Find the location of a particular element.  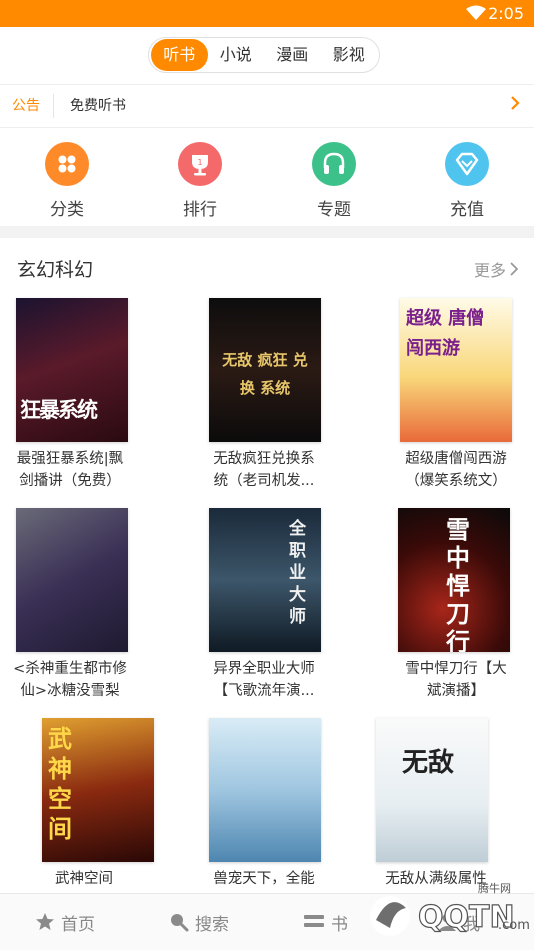

cover-title: 全职业大师 is located at coordinates (297, 573).